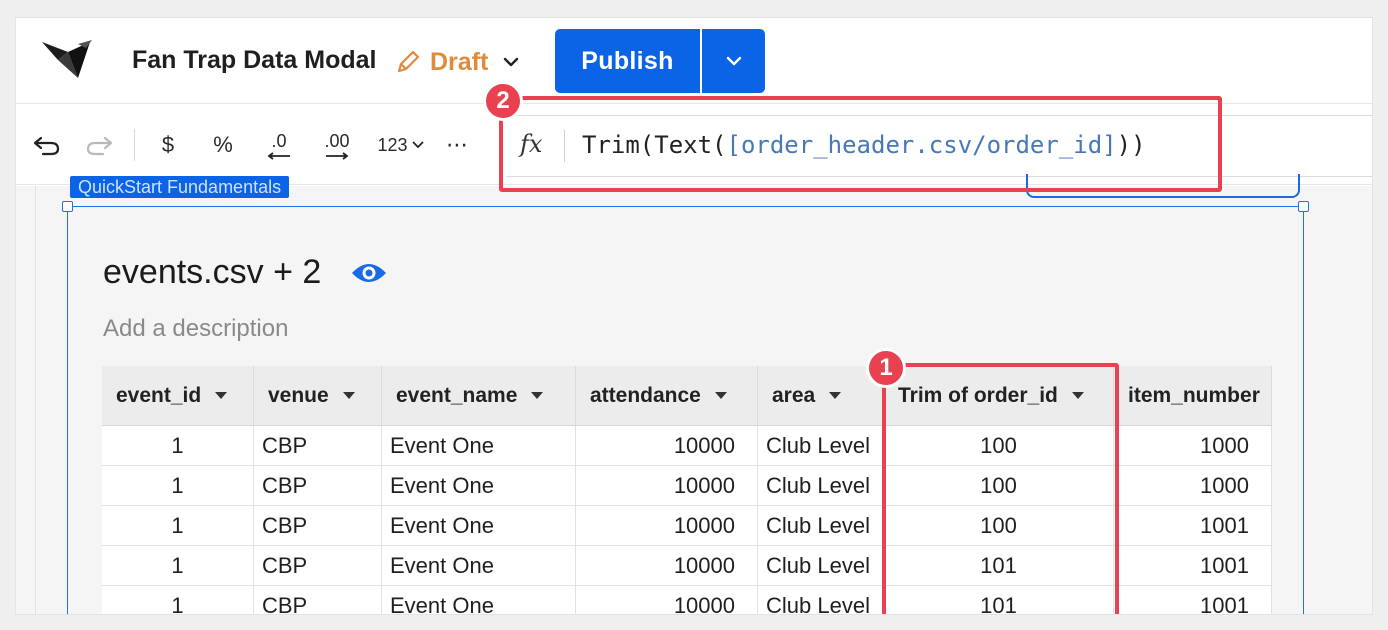  Describe the element at coordinates (408, 61) in the screenshot. I see `pencil-icon` at that location.